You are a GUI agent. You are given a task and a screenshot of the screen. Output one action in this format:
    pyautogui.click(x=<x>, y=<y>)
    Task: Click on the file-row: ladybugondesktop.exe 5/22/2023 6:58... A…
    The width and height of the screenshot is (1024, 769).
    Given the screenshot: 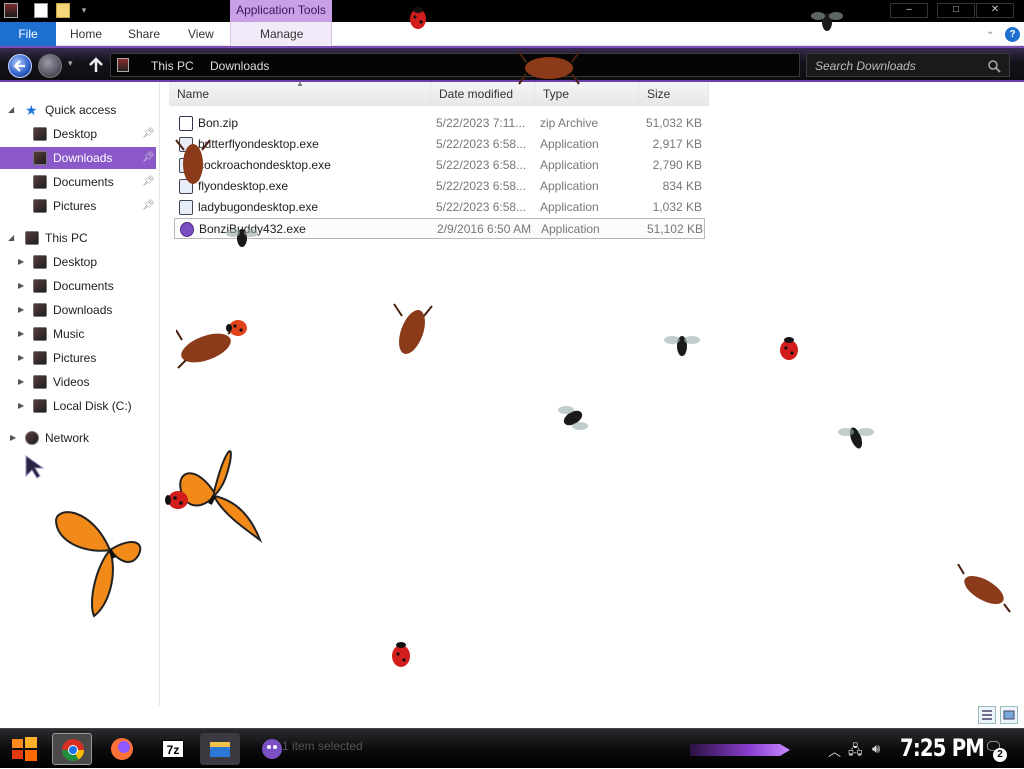 What is the action you would take?
    pyautogui.click(x=439, y=207)
    